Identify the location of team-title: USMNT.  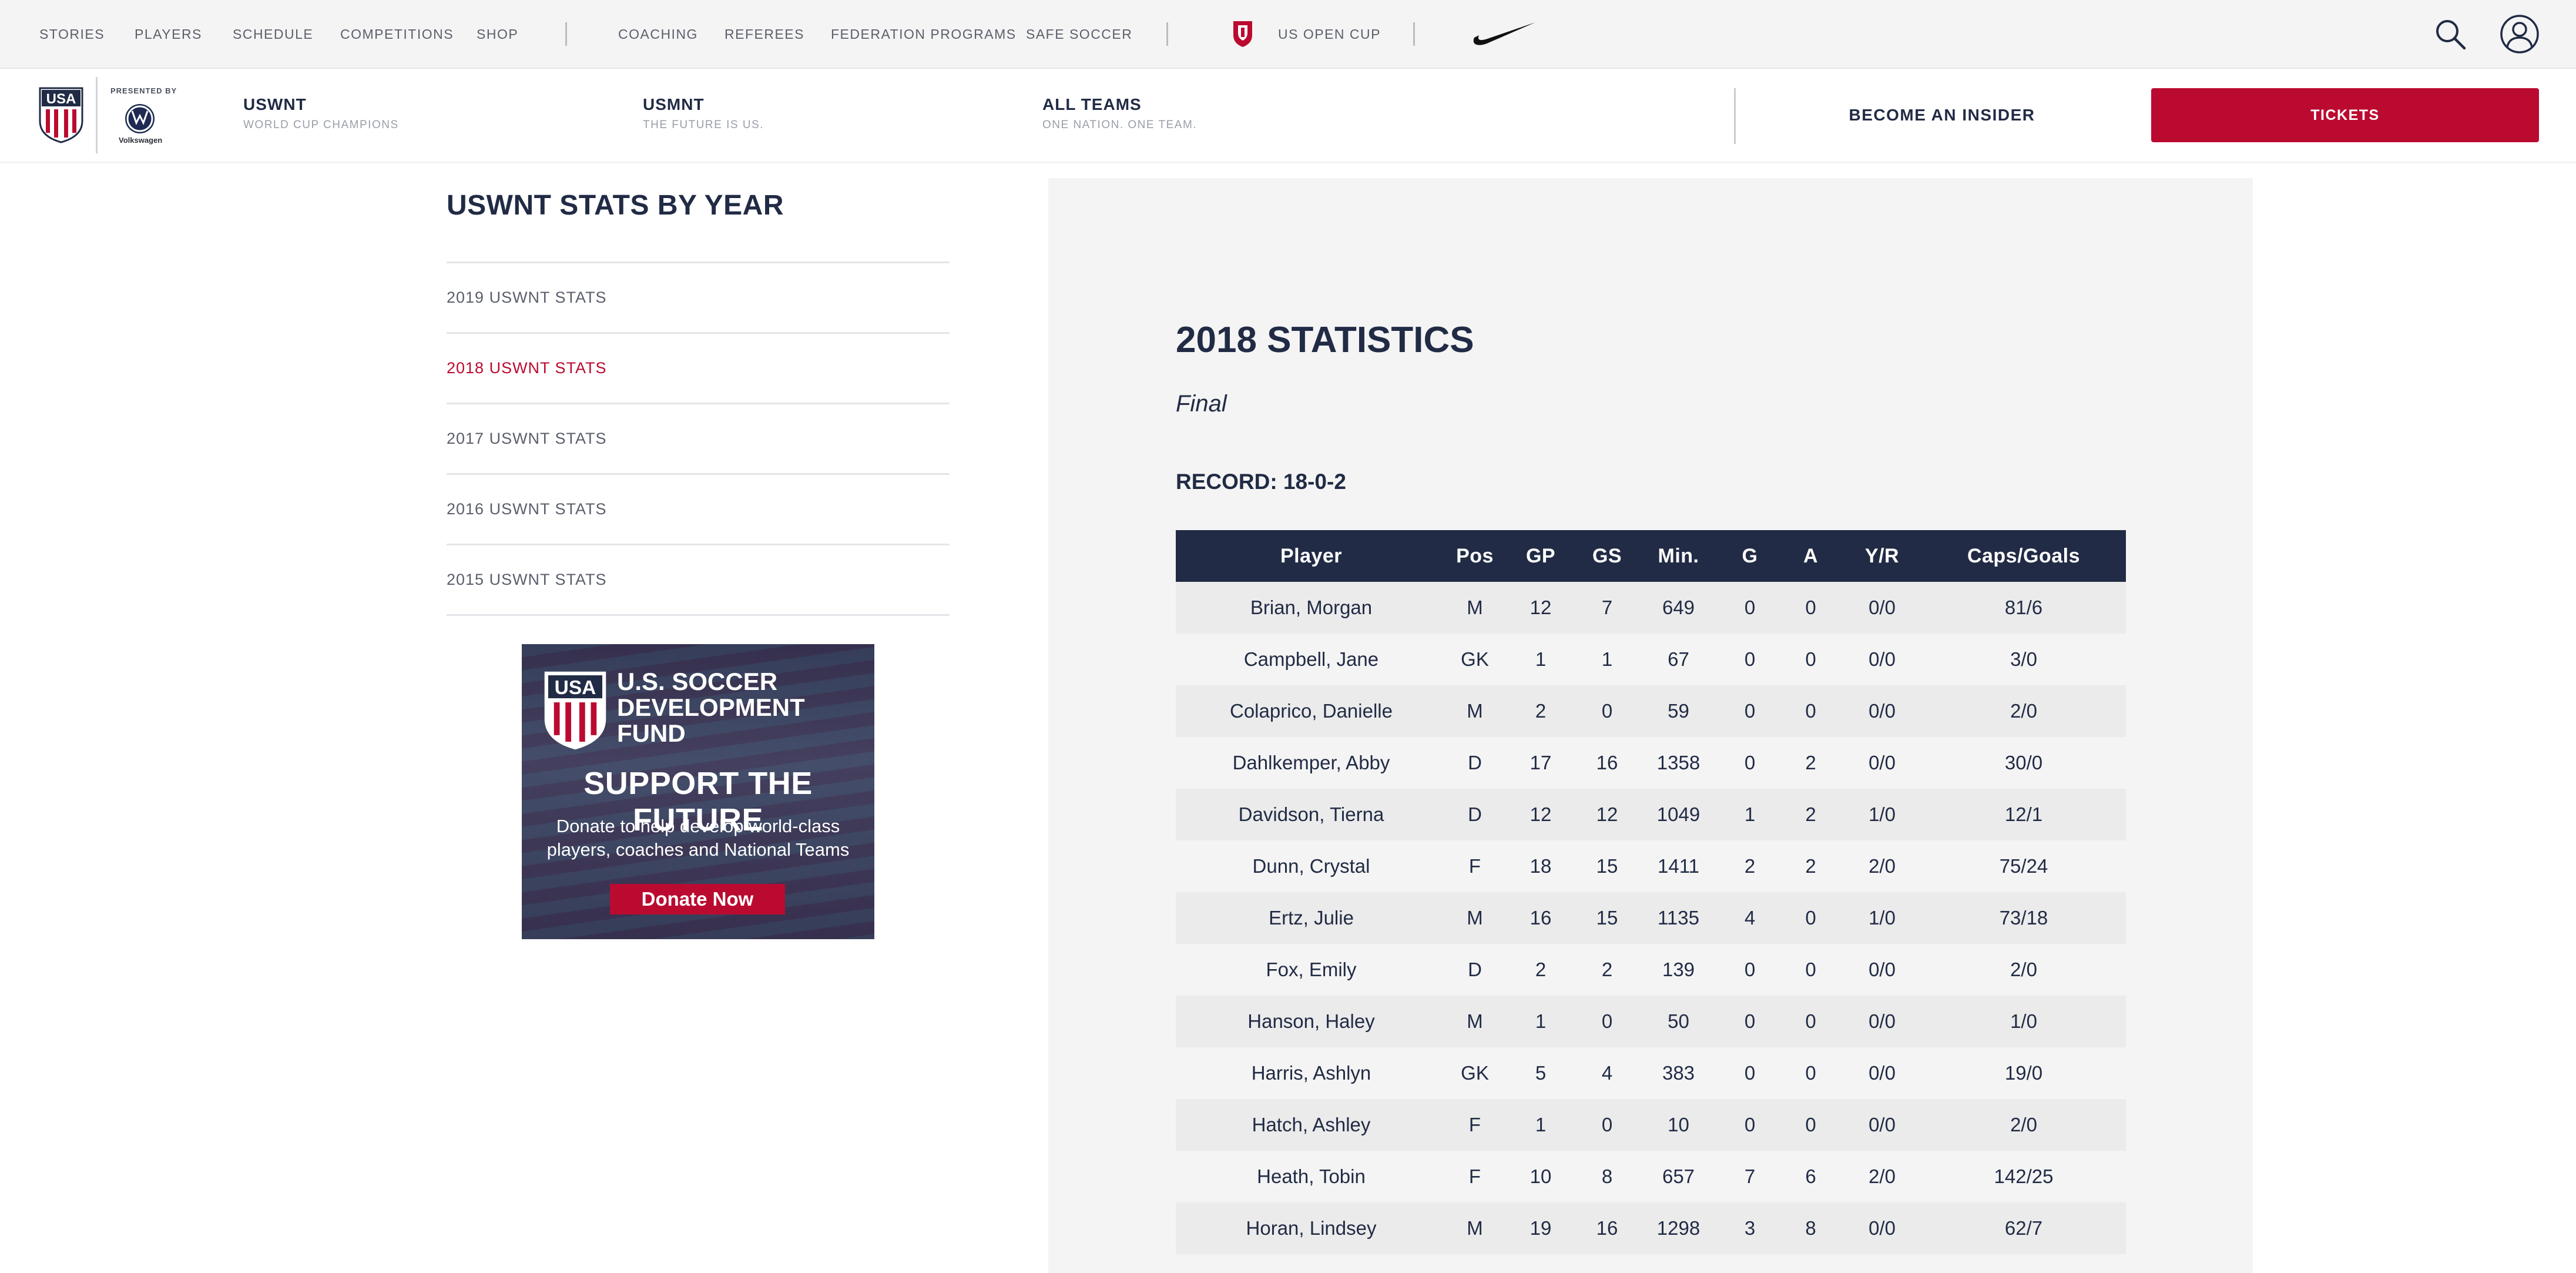
(674, 104).